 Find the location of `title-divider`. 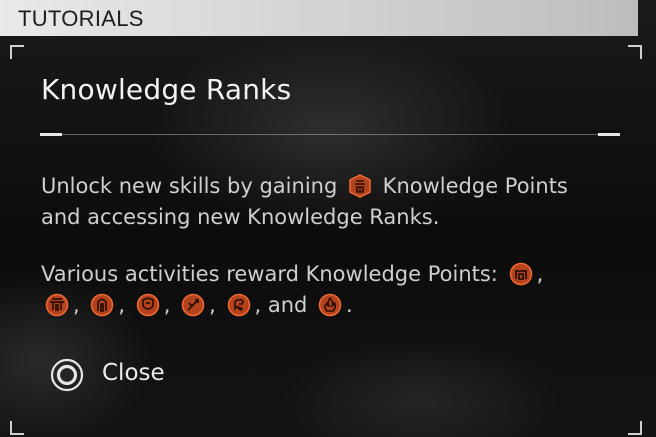

title-divider is located at coordinates (330, 134).